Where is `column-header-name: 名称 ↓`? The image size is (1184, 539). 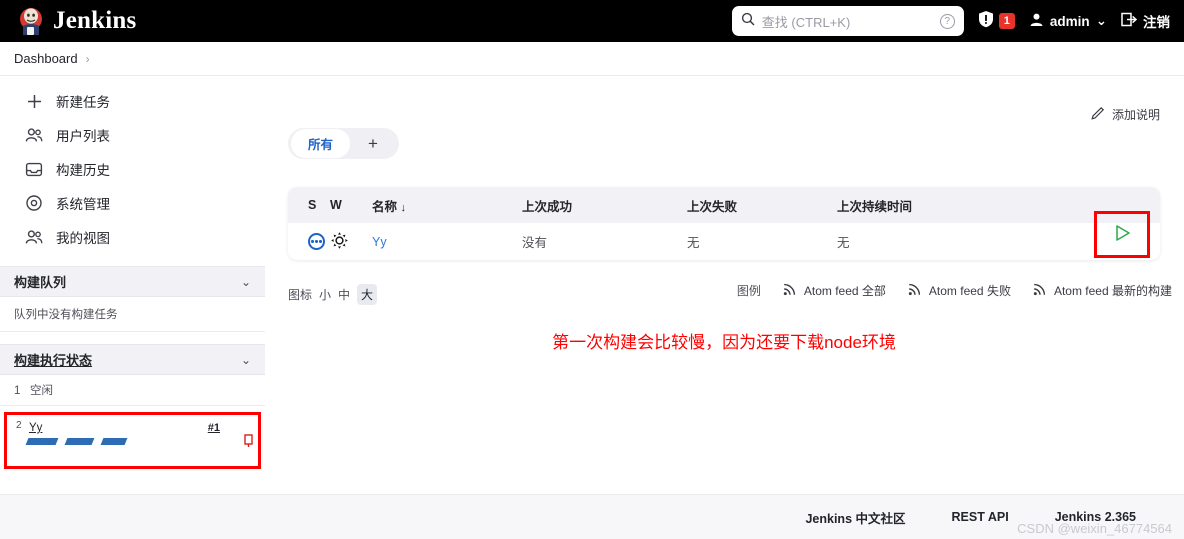 column-header-name: 名称 ↓ is located at coordinates (447, 205).